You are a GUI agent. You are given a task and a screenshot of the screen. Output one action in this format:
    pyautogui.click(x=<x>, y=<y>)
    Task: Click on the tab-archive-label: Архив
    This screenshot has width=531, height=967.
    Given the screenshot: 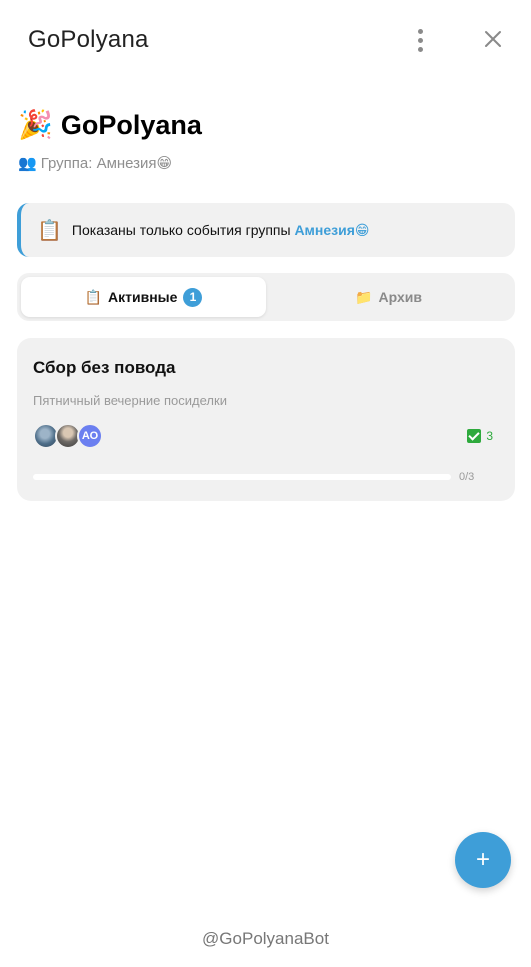 What is the action you would take?
    pyautogui.click(x=400, y=297)
    